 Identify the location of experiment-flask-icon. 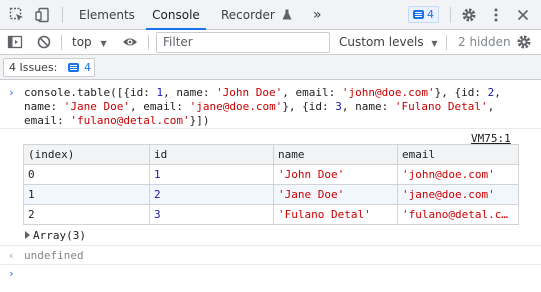
(287, 14).